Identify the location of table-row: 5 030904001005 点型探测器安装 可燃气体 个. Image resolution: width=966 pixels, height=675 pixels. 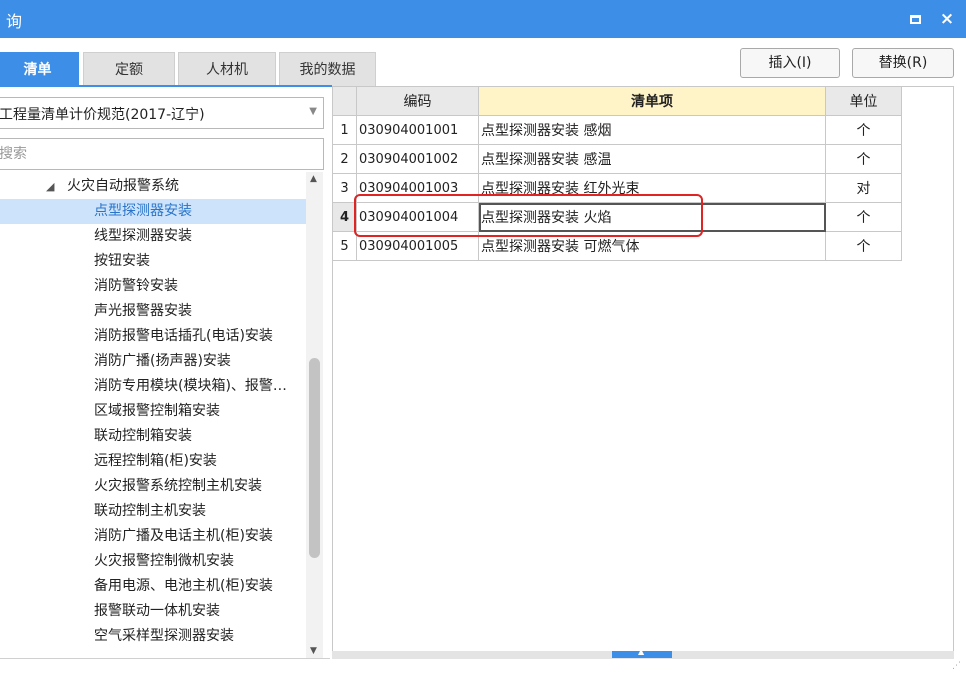
(617, 246).